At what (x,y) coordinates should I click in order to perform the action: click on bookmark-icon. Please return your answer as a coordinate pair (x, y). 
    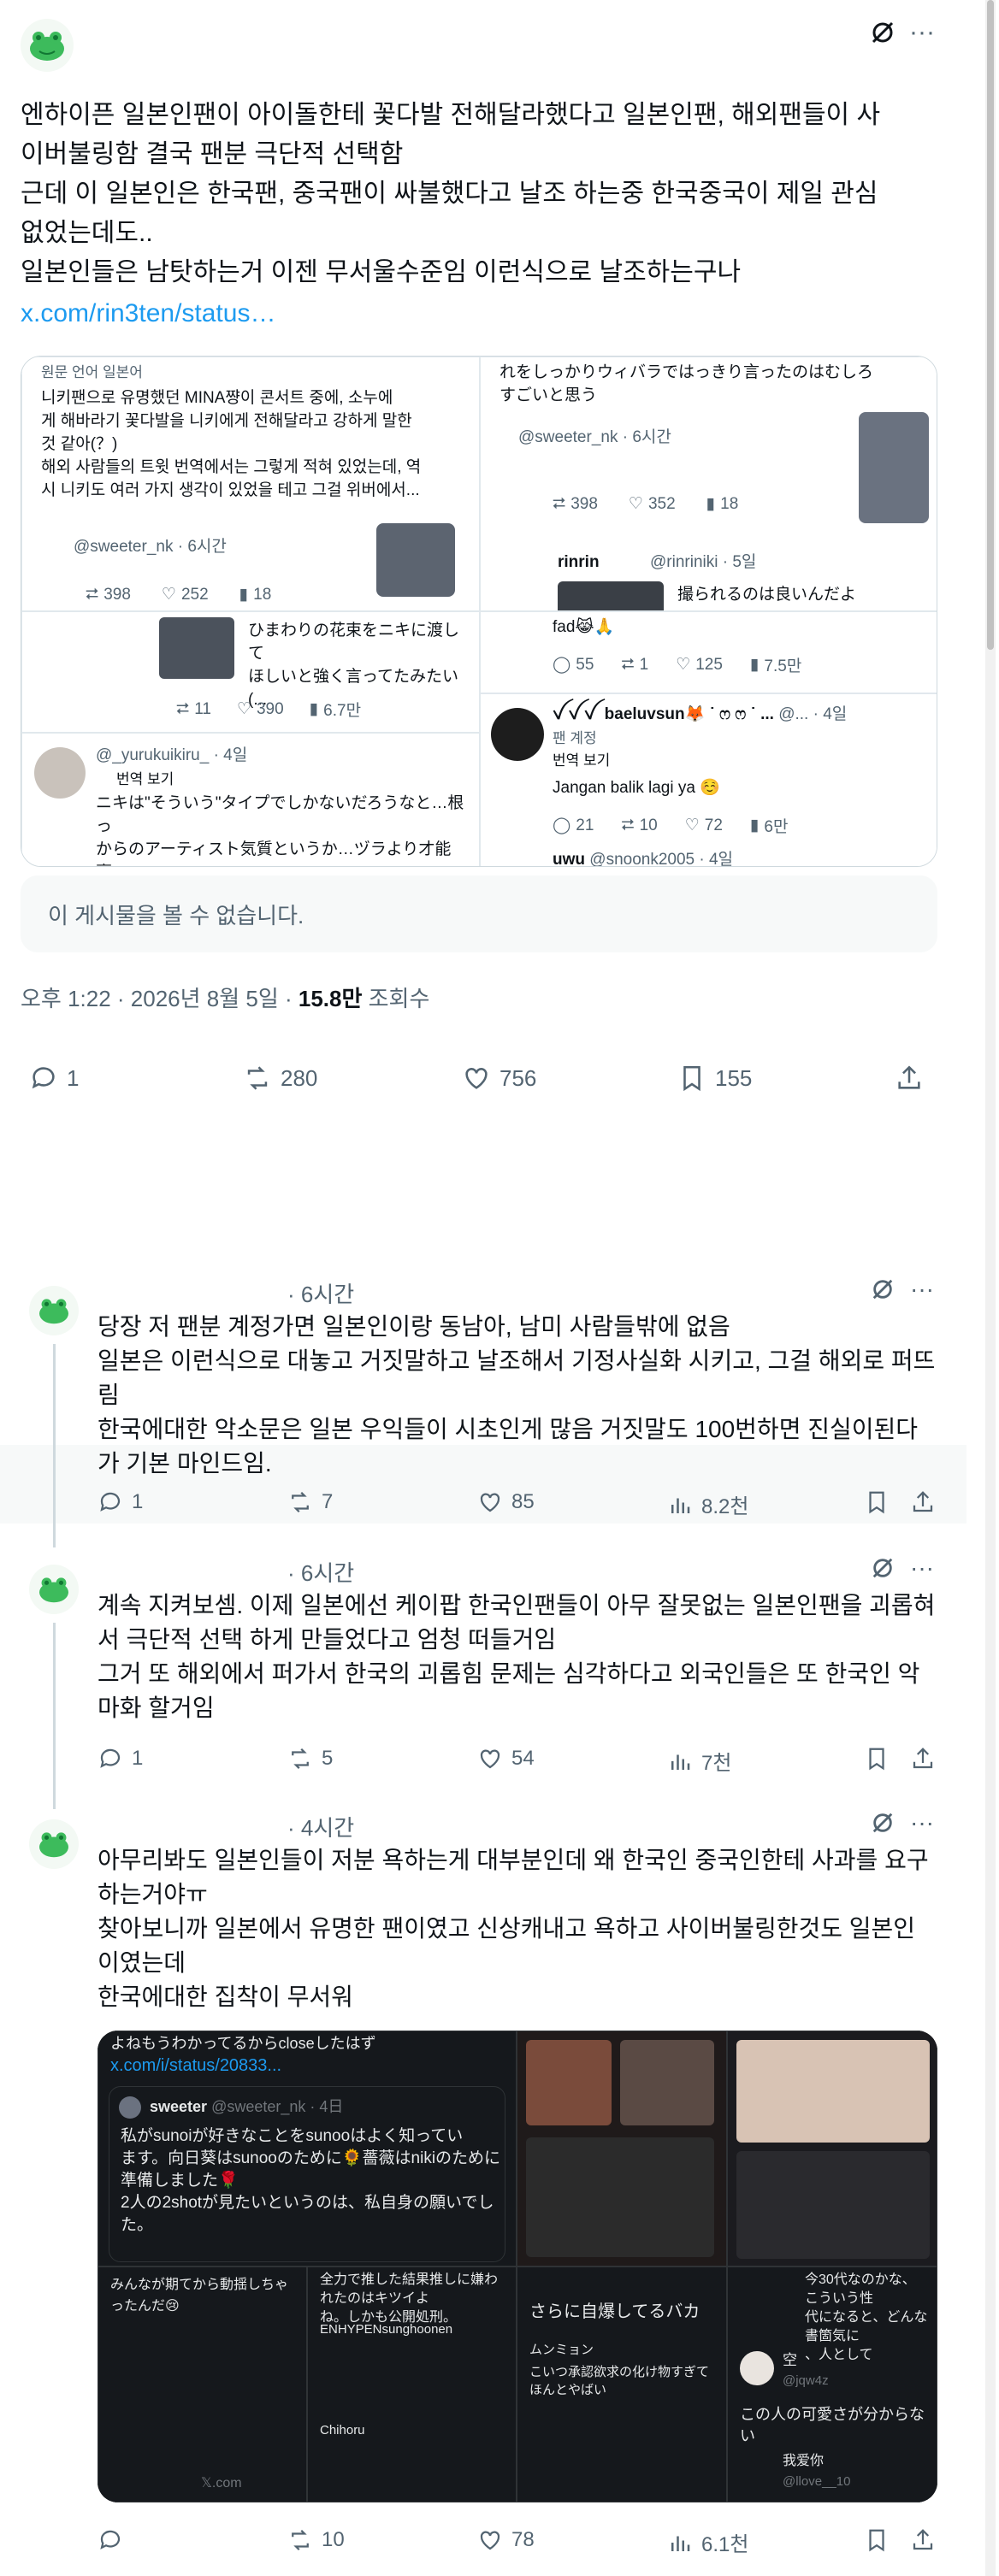
    Looking at the image, I should click on (691, 1078).